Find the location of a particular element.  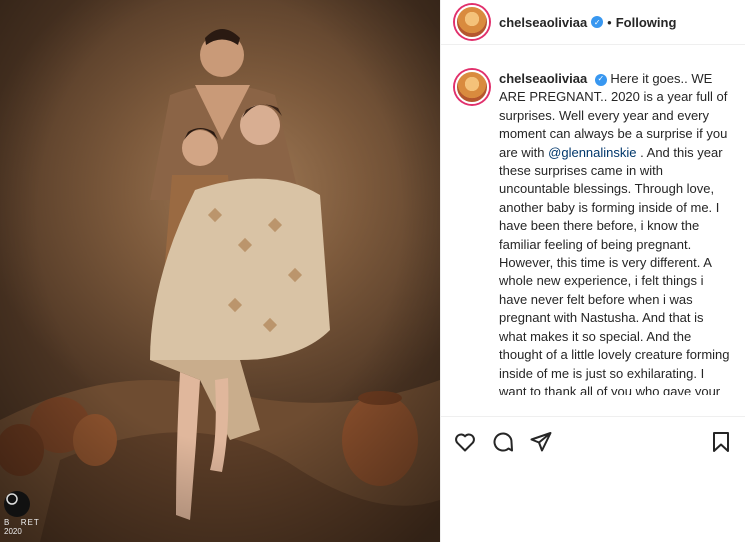

panel-bottom-area is located at coordinates (593, 504).